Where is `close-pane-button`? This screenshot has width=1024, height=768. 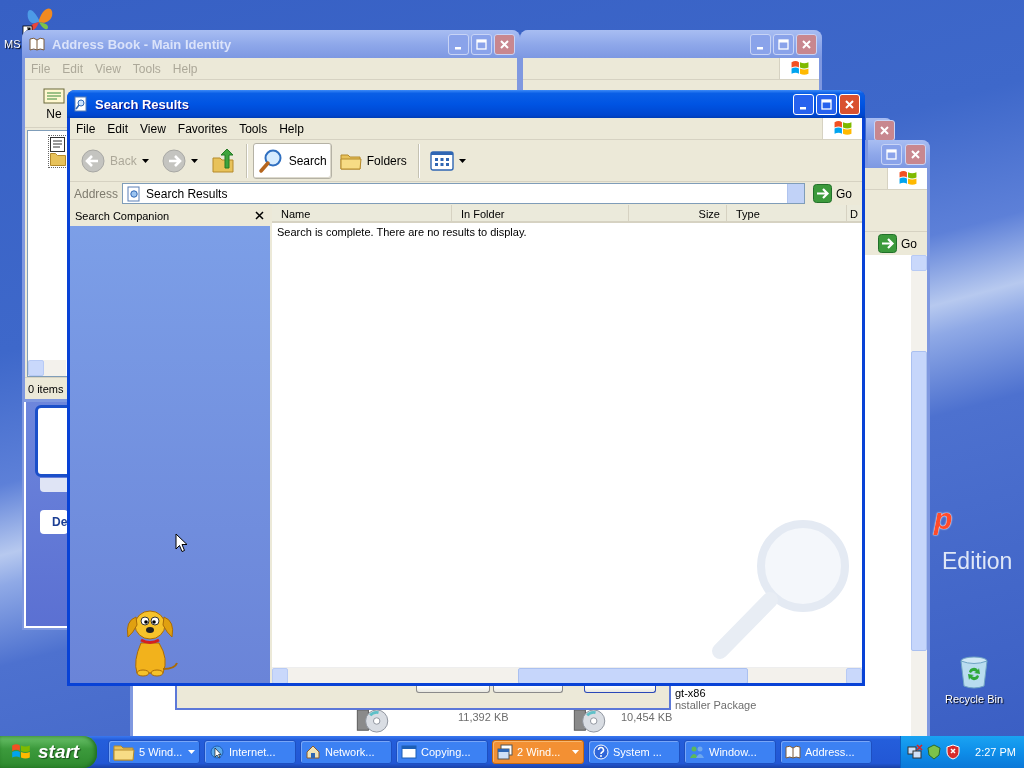 close-pane-button is located at coordinates (259, 215).